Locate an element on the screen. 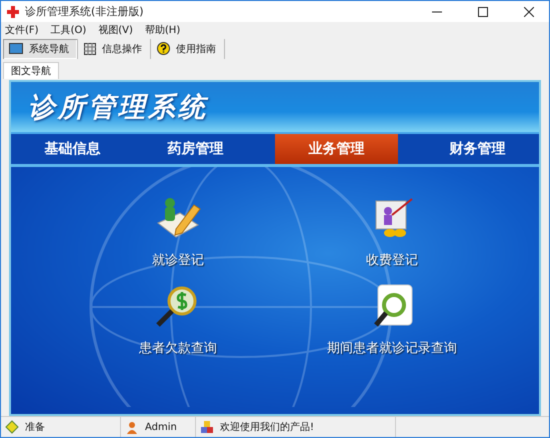  action-button: 患者欠款查询 is located at coordinates (178, 319).